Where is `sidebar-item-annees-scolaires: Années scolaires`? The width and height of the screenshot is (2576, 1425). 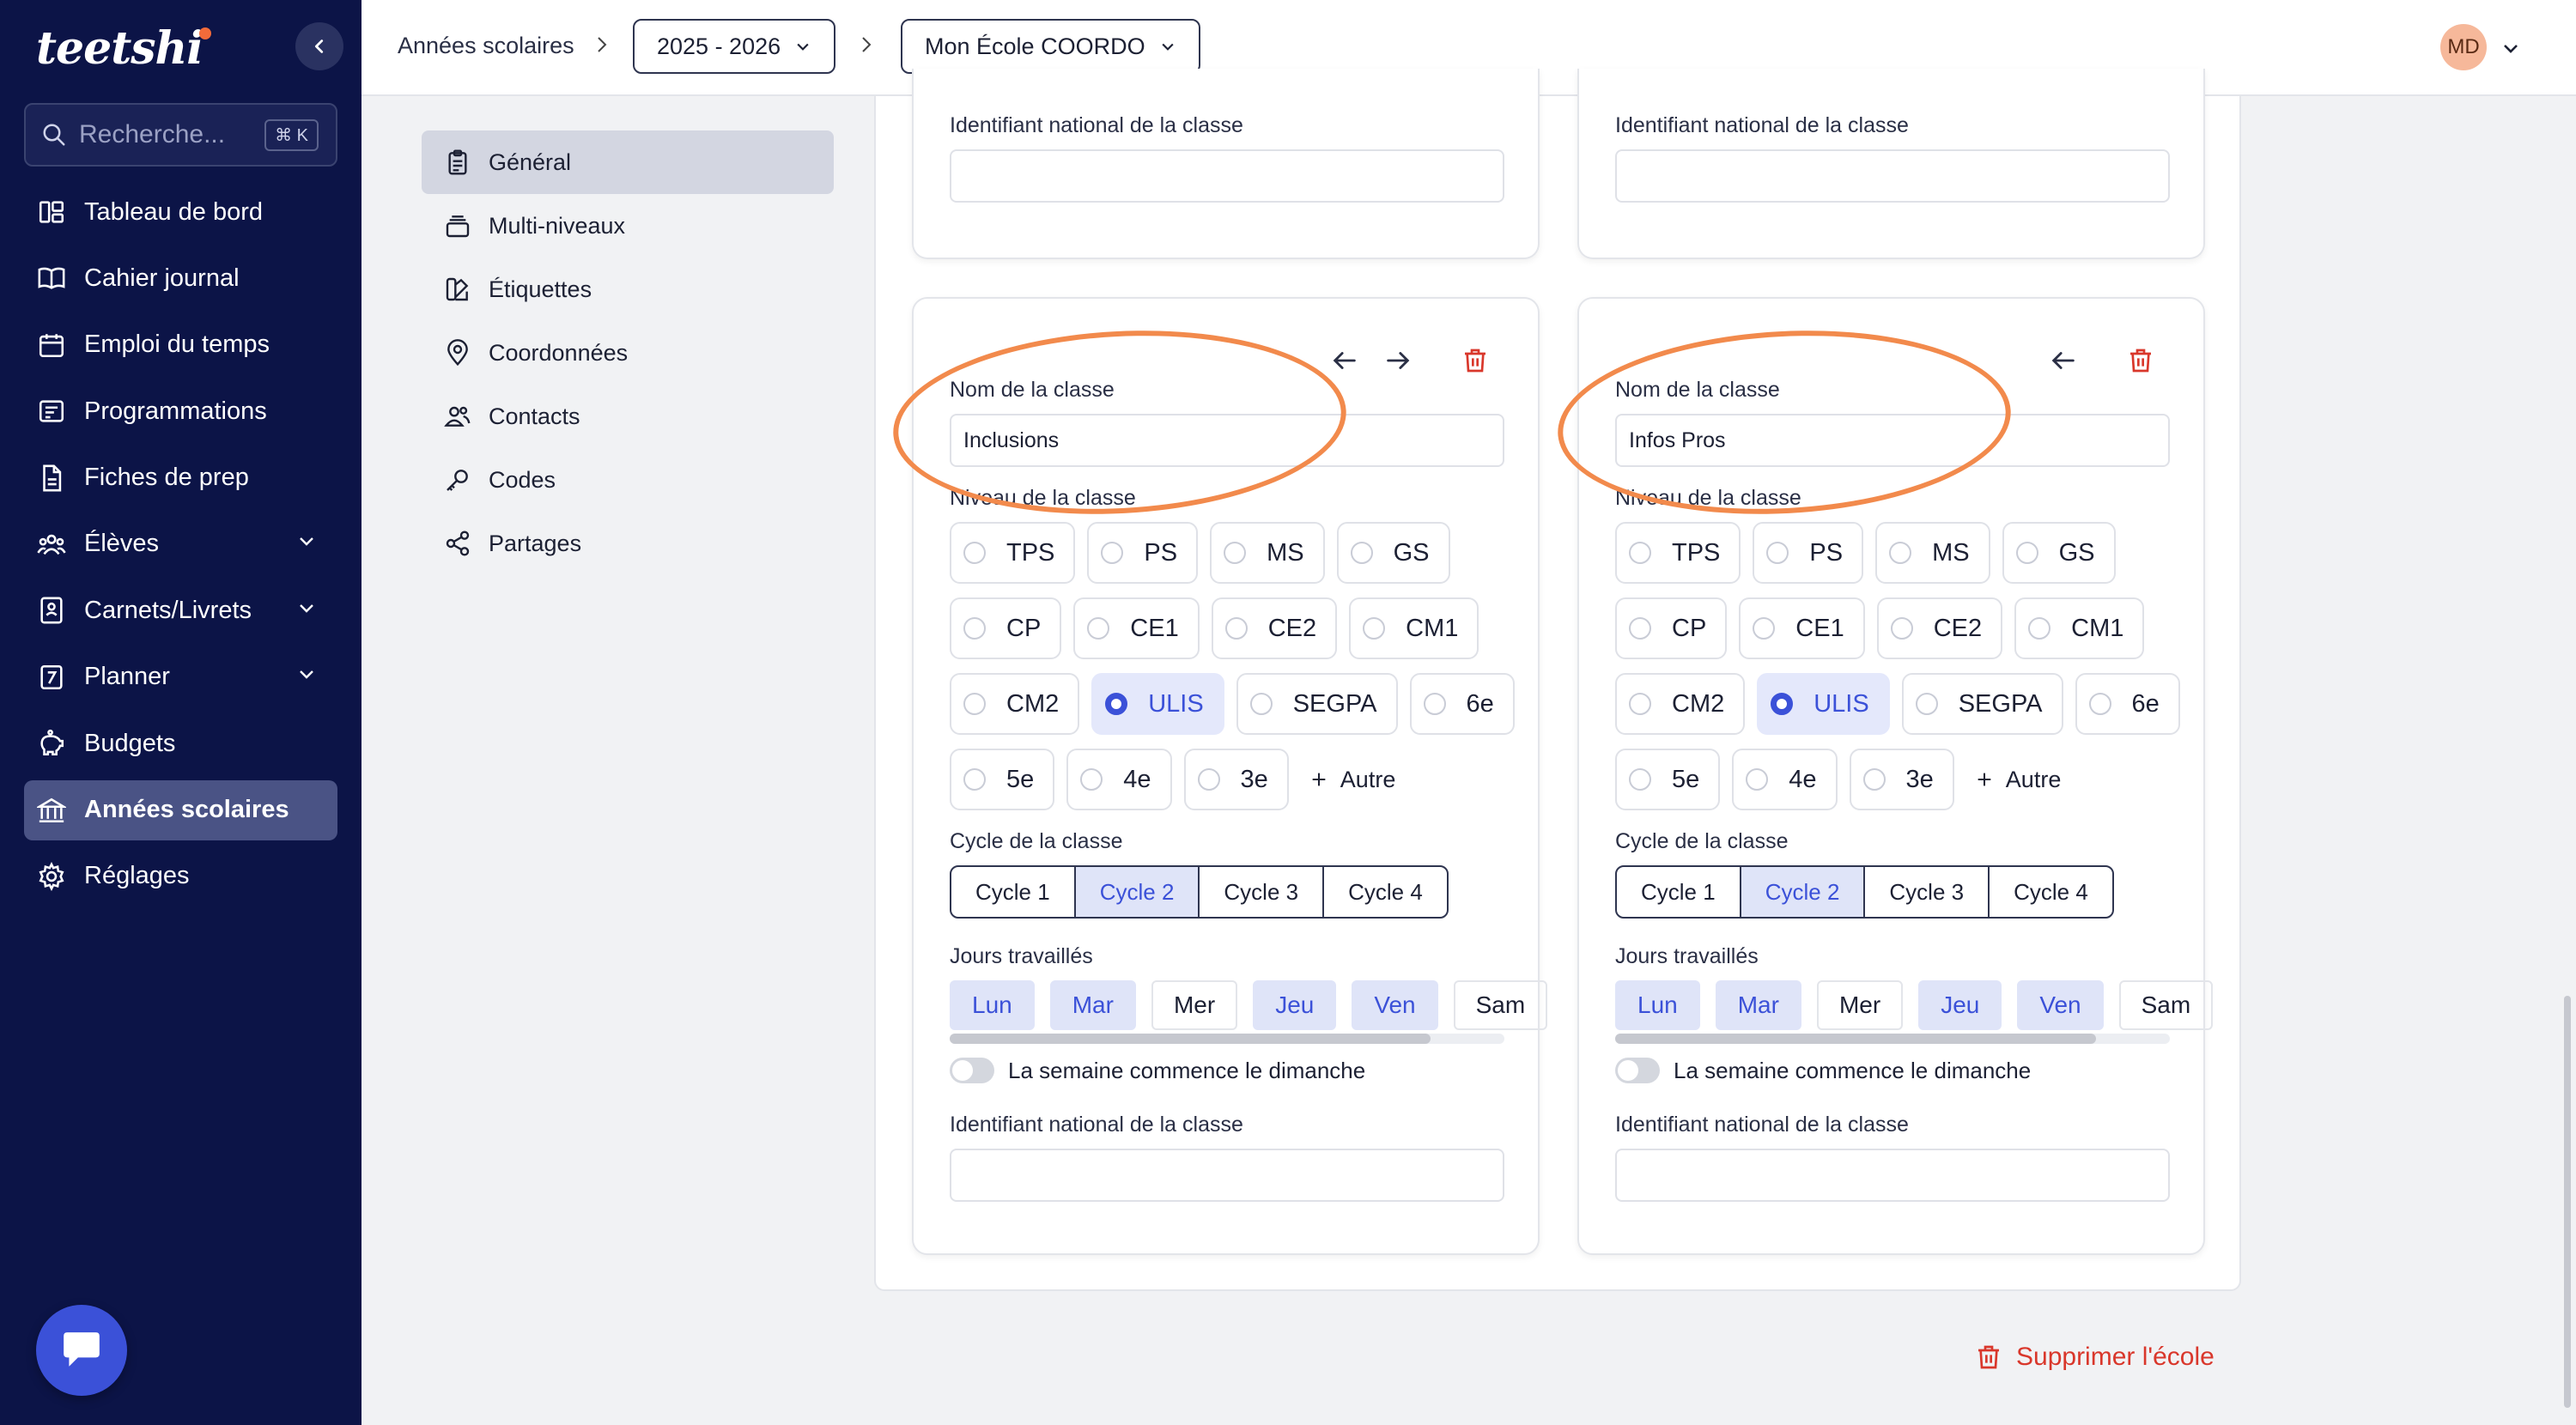
sidebar-item-annees-scolaires: Années scolaires is located at coordinates (180, 810).